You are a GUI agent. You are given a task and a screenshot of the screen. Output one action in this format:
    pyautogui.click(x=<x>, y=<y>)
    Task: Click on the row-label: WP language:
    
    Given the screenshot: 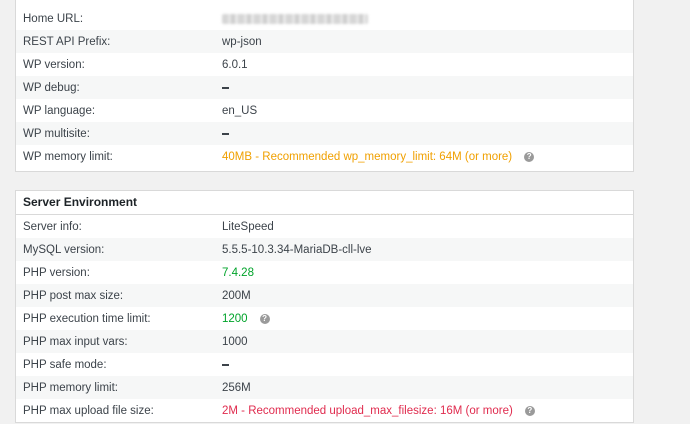 What is the action you would take?
    pyautogui.click(x=59, y=110)
    